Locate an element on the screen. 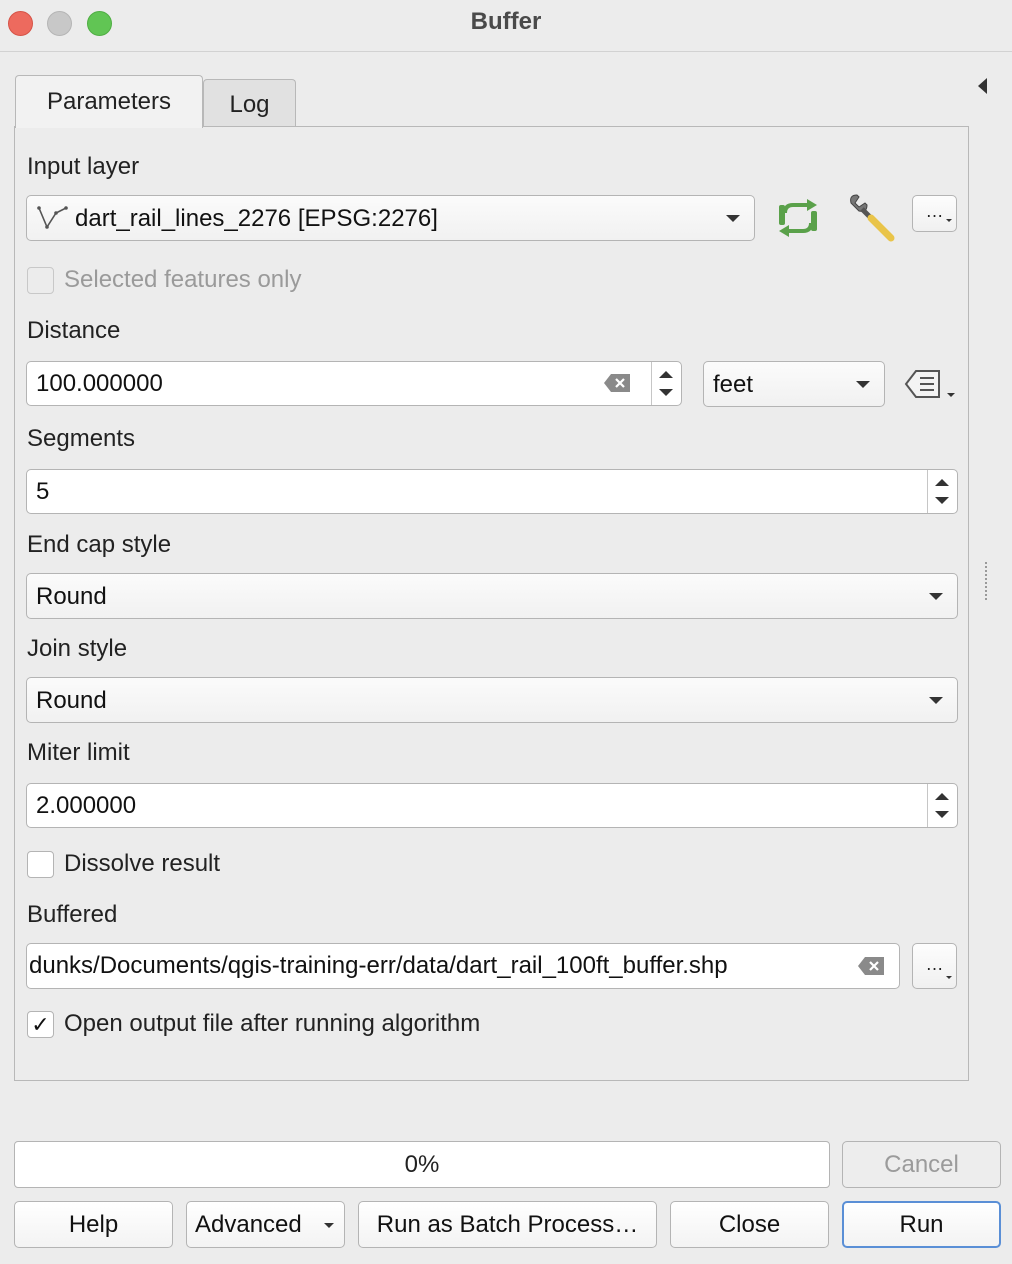 Image resolution: width=1012 pixels, height=1264 pixels. iterate-icon is located at coordinates (798, 218).